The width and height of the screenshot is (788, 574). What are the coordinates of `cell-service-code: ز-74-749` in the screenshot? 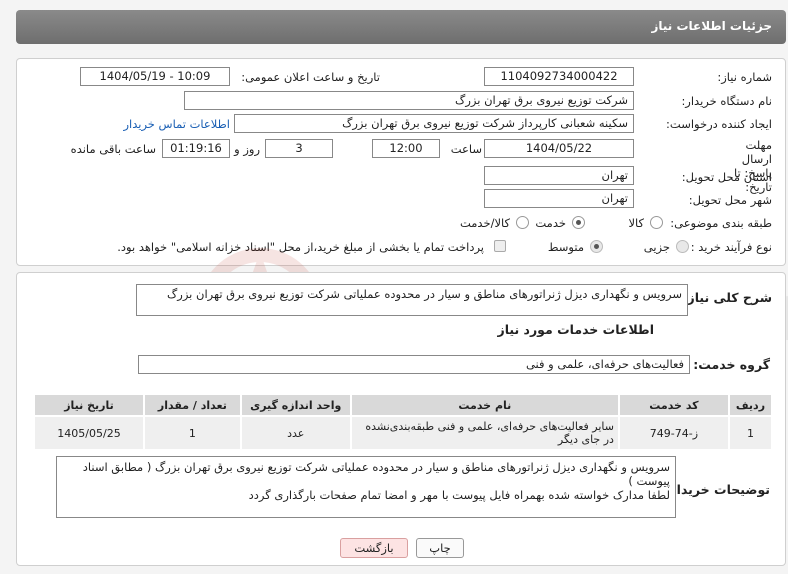 It's located at (673, 433).